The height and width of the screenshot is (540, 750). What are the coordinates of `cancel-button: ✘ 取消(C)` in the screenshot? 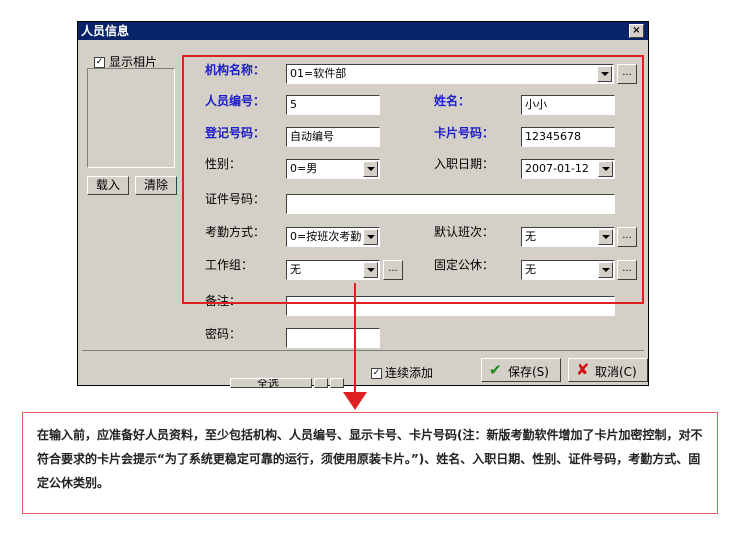 It's located at (608, 370).